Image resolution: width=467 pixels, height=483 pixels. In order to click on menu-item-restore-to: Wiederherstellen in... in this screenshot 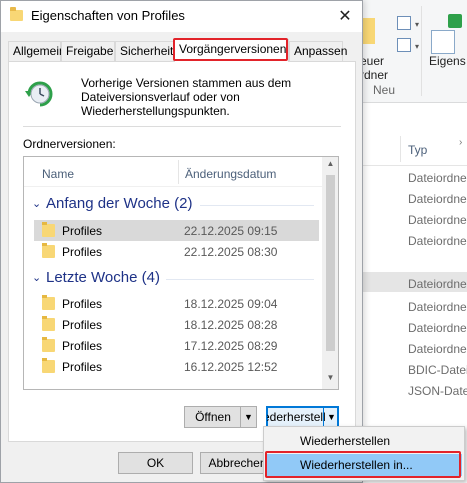, I will do `click(364, 465)`.